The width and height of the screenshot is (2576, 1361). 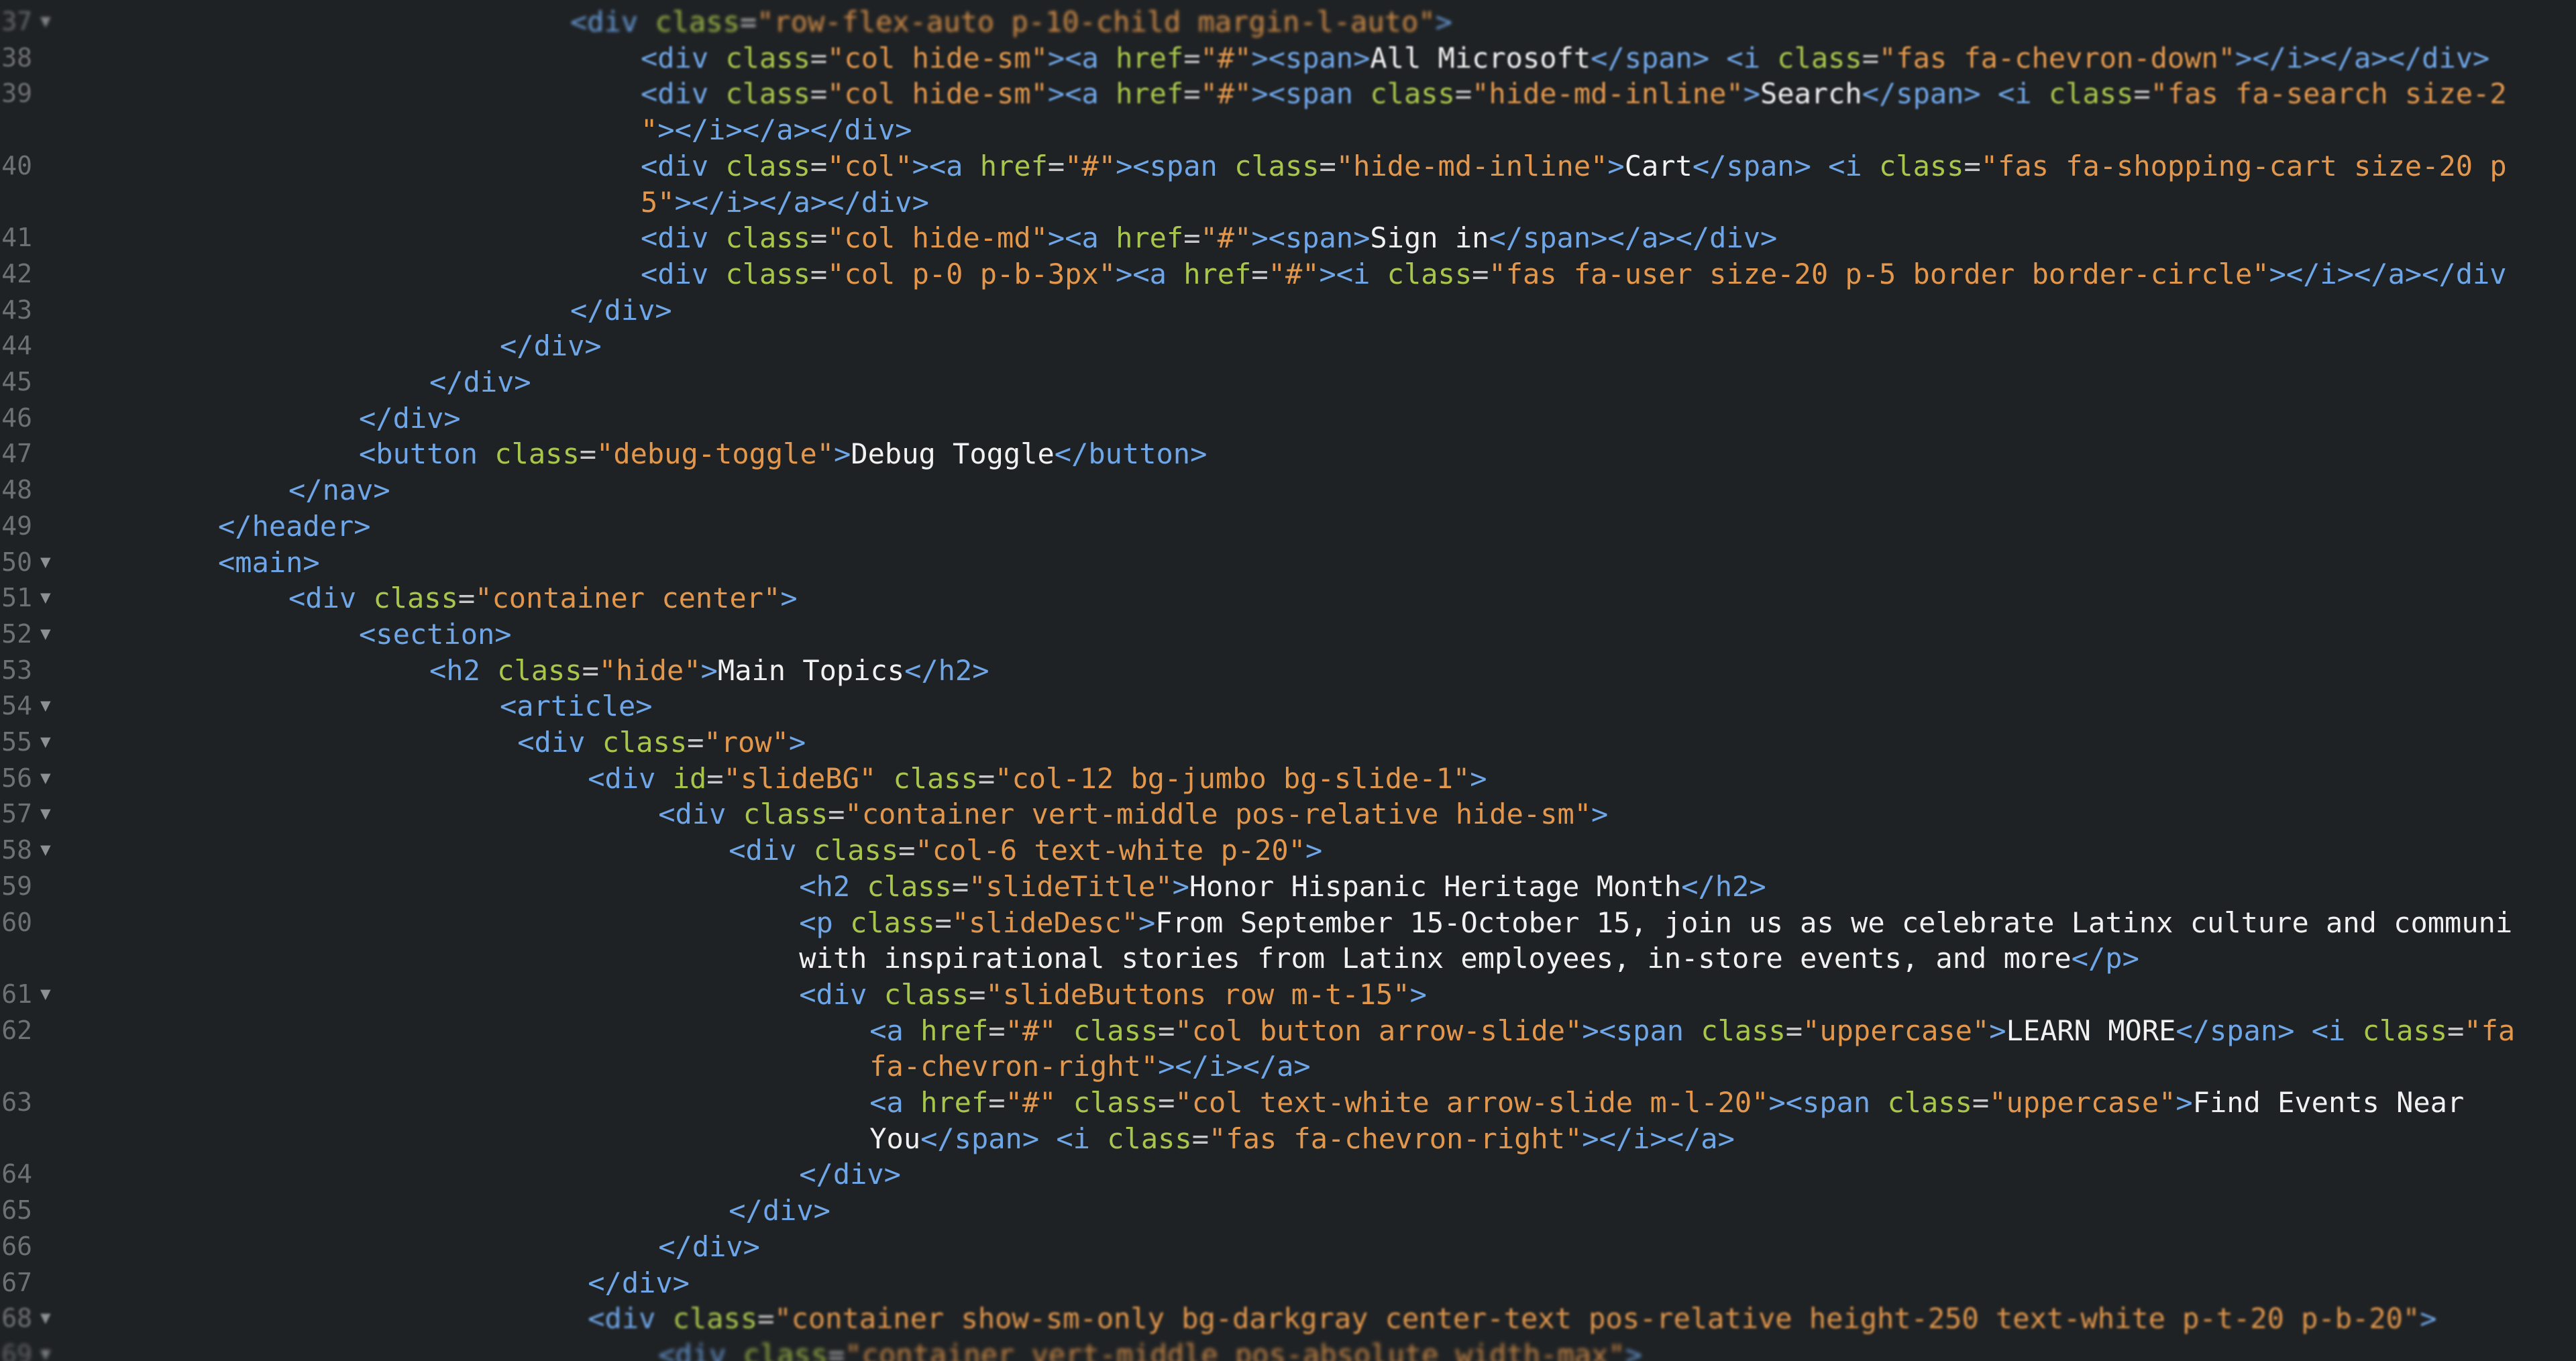 I want to click on html-tag-token: </p>, so click(x=2105, y=958).